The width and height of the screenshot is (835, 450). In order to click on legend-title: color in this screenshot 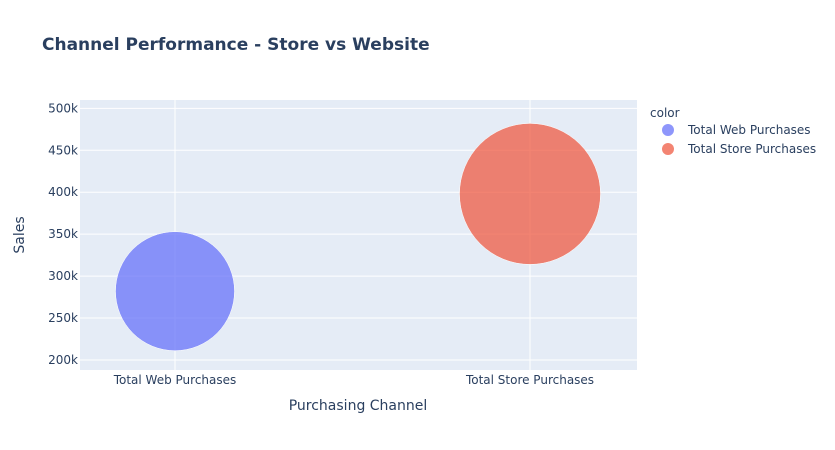, I will do `click(665, 113)`.